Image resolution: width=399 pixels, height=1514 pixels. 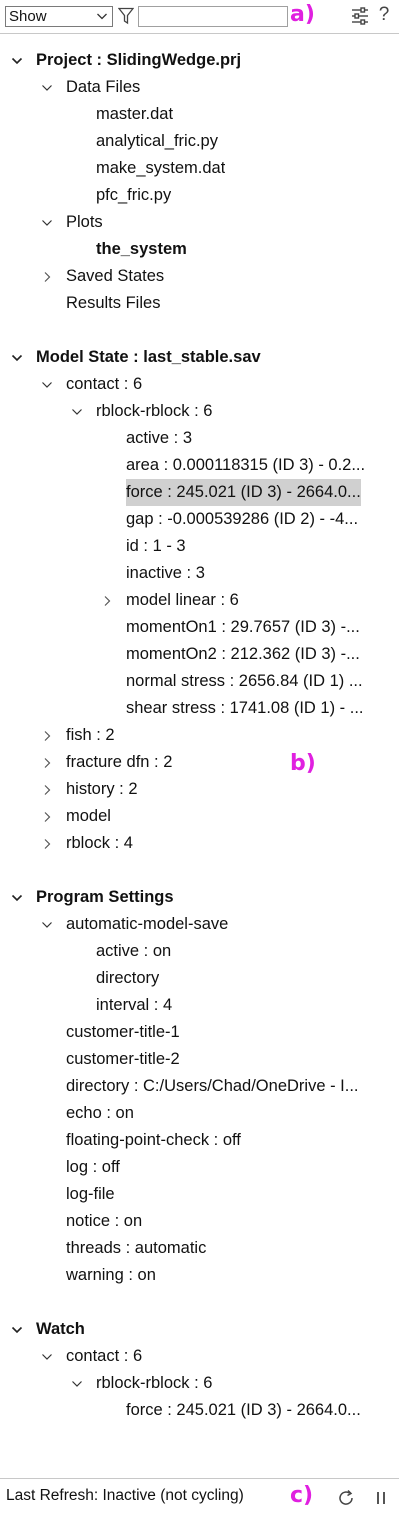 I want to click on tree-item-label: active : on, so click(x=134, y=951).